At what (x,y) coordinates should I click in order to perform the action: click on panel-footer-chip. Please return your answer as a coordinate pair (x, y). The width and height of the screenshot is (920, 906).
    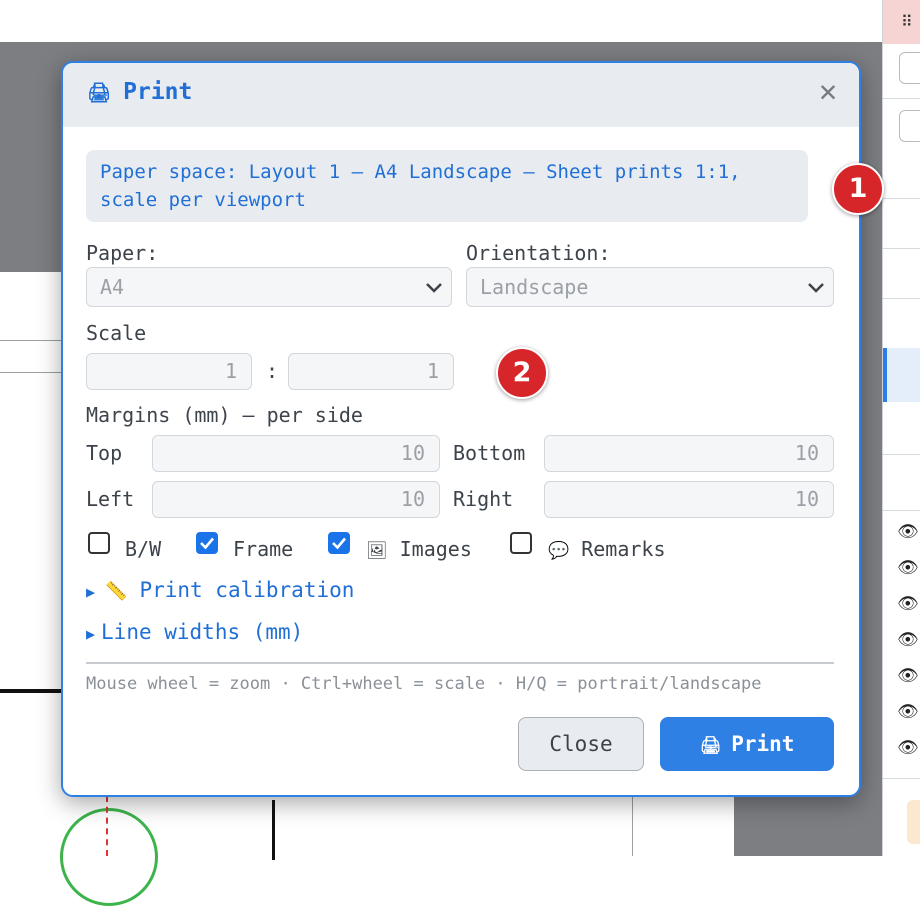
    Looking at the image, I should click on (913, 822).